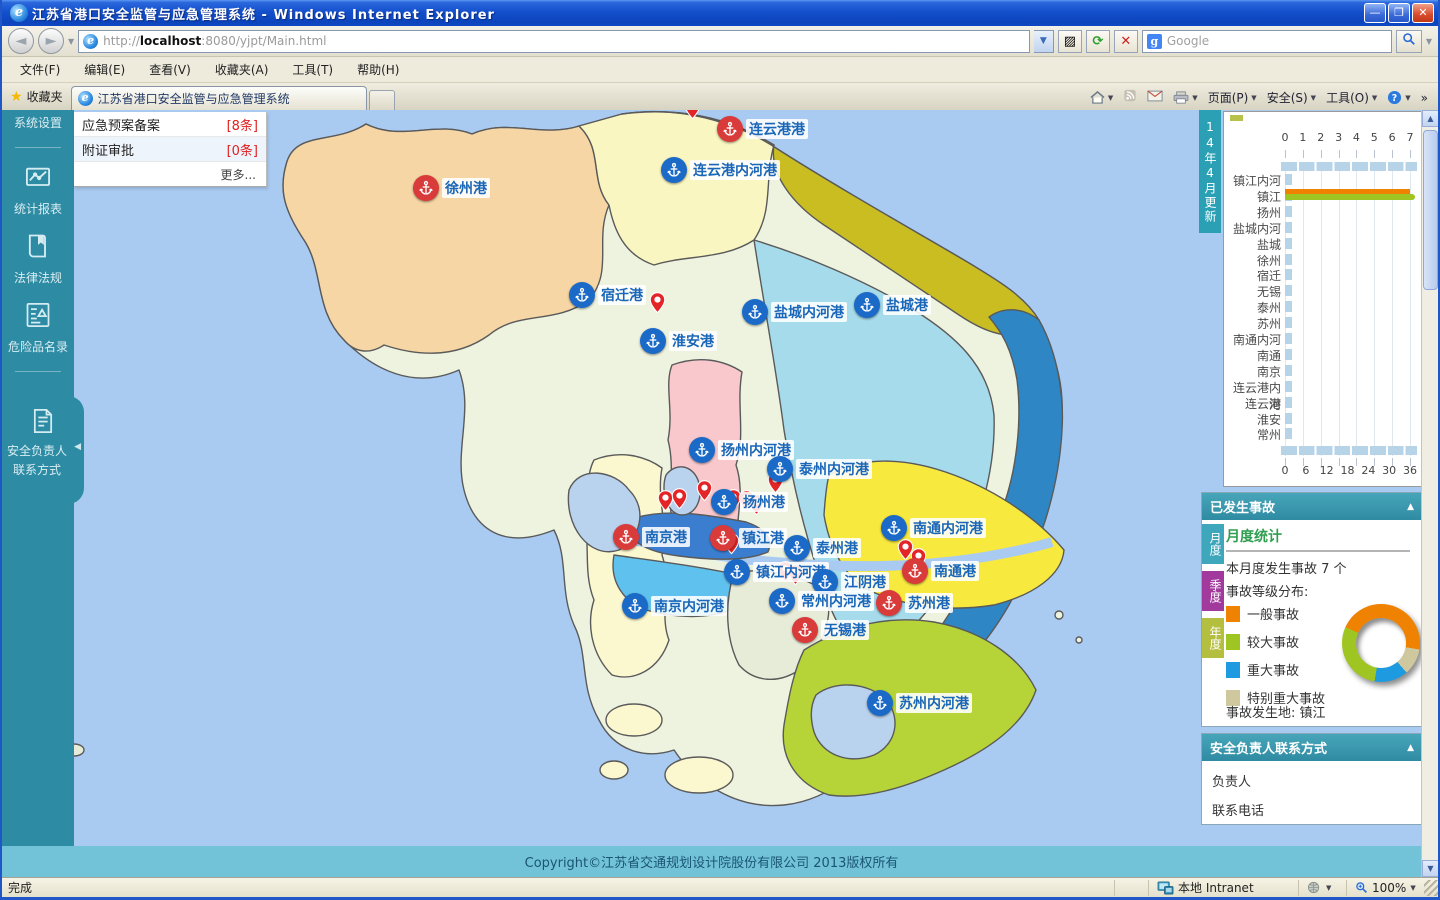 This screenshot has height=900, width=1440. What do you see at coordinates (1424, 98) in the screenshot?
I see `more-commands-chevron: »` at bounding box center [1424, 98].